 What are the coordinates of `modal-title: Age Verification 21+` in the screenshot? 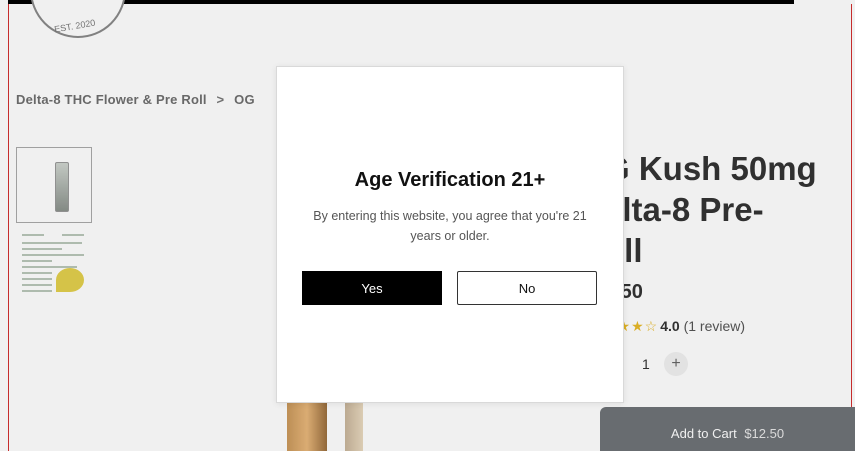 It's located at (450, 180).